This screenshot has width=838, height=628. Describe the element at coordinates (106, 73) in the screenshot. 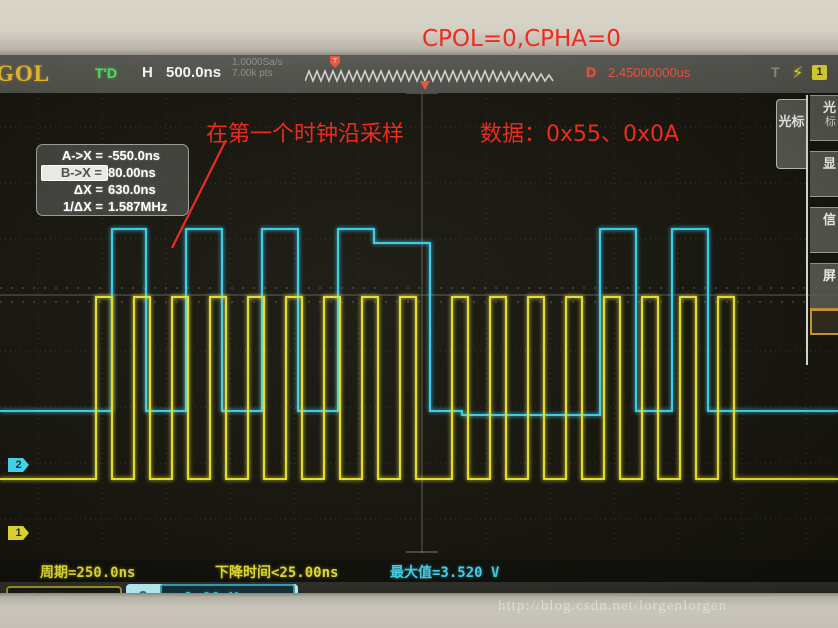

I see `run-state-indicator: T'D` at that location.